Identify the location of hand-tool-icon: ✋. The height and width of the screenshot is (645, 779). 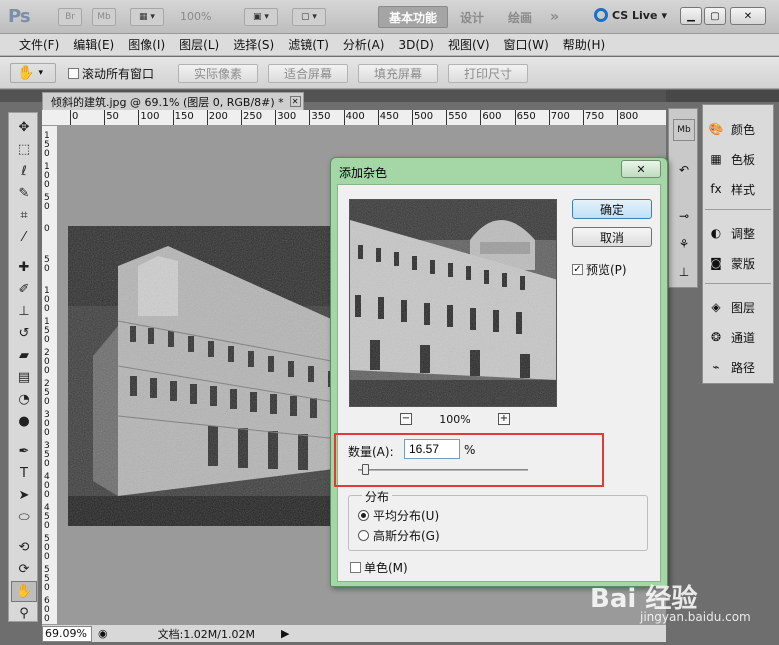
(24, 591).